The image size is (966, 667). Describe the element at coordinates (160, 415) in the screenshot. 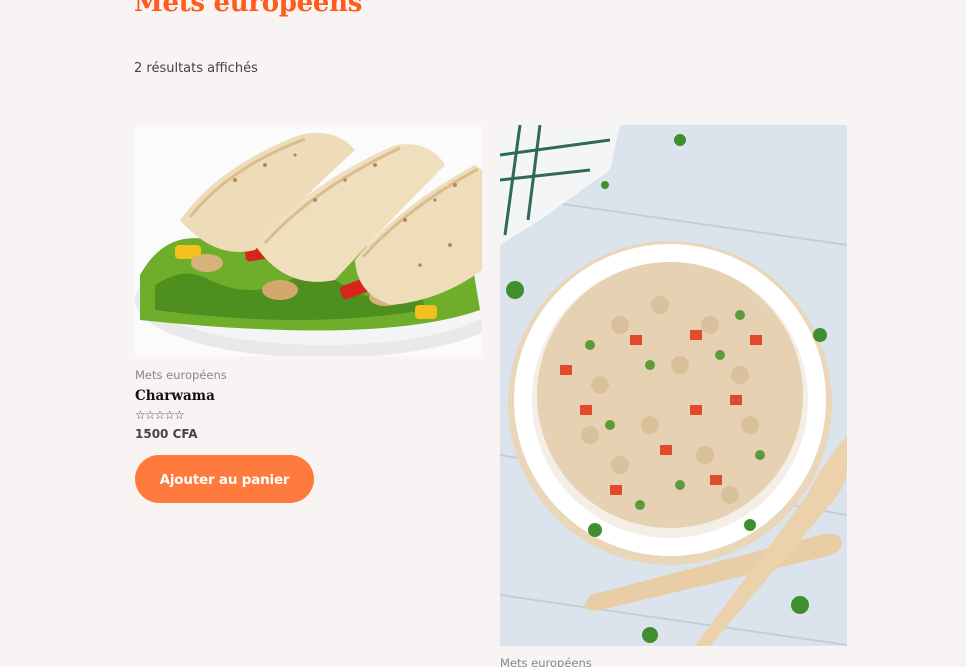

I see `rating-stars-icon: ☆☆☆☆☆` at that location.